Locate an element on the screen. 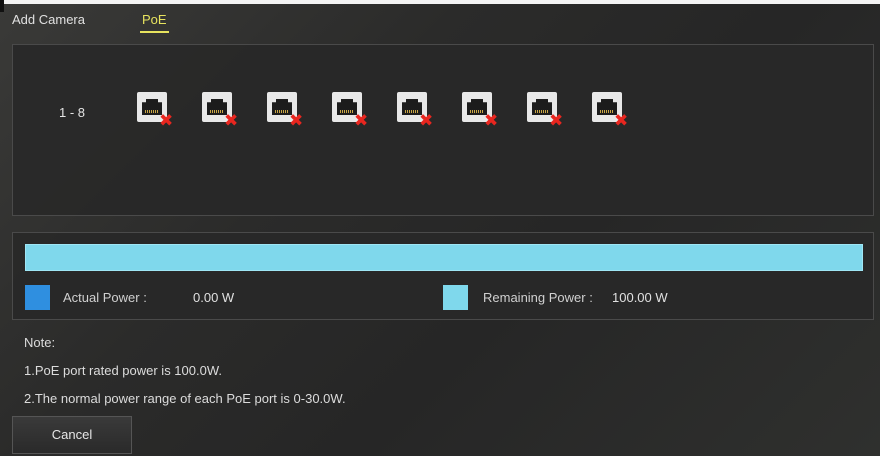 This screenshot has width=880, height=456. poe-port-8: ✖ is located at coordinates (610, 111).